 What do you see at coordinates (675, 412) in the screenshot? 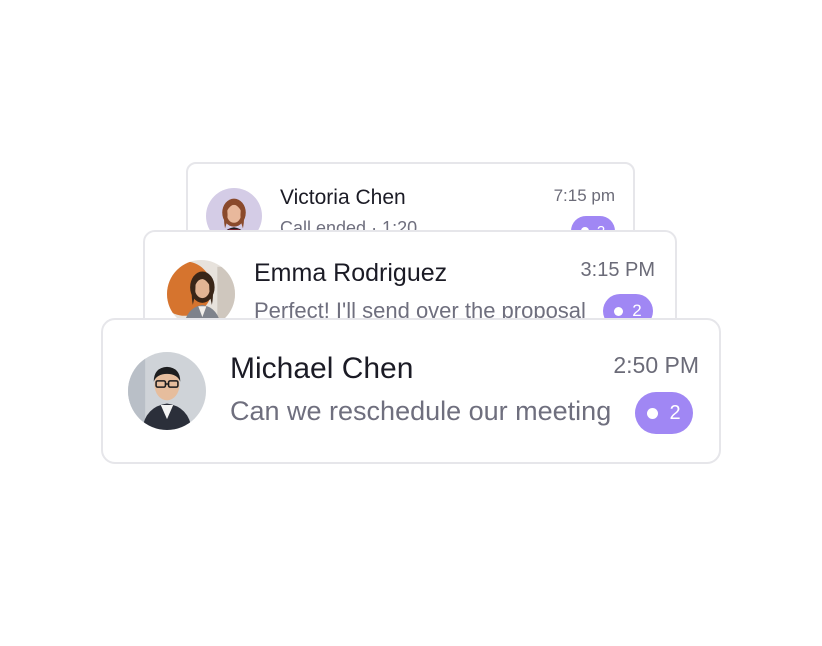
I see `unread-count: 2` at bounding box center [675, 412].